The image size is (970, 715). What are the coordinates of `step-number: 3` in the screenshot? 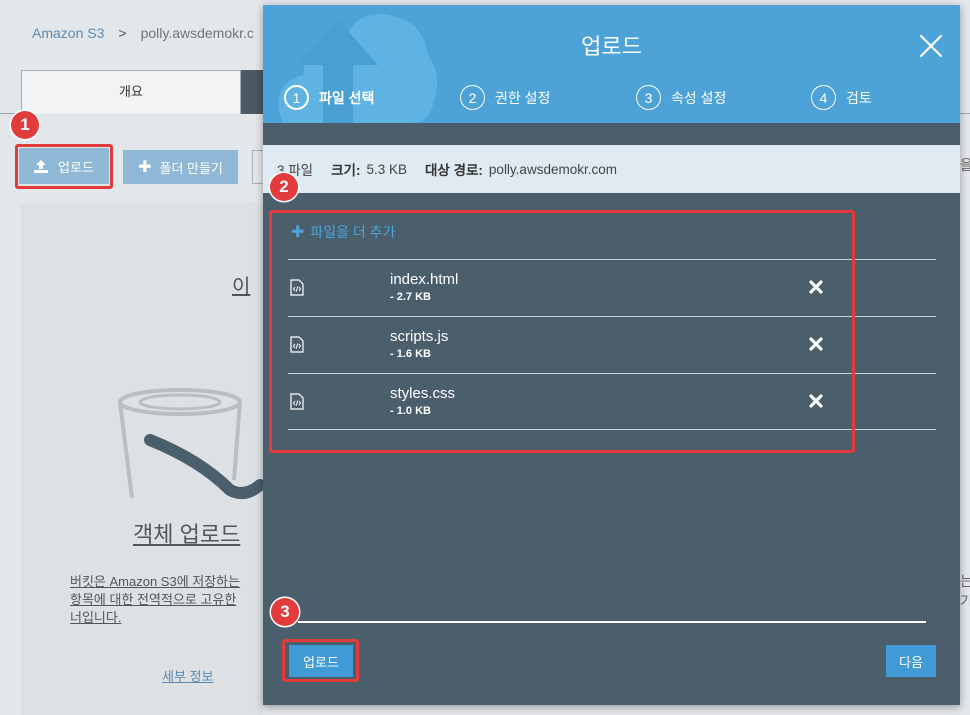 It's located at (648, 97).